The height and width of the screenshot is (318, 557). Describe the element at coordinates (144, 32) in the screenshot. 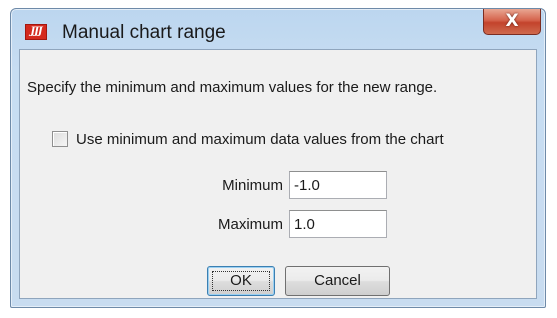

I see `window-title: Manual chart range` at that location.